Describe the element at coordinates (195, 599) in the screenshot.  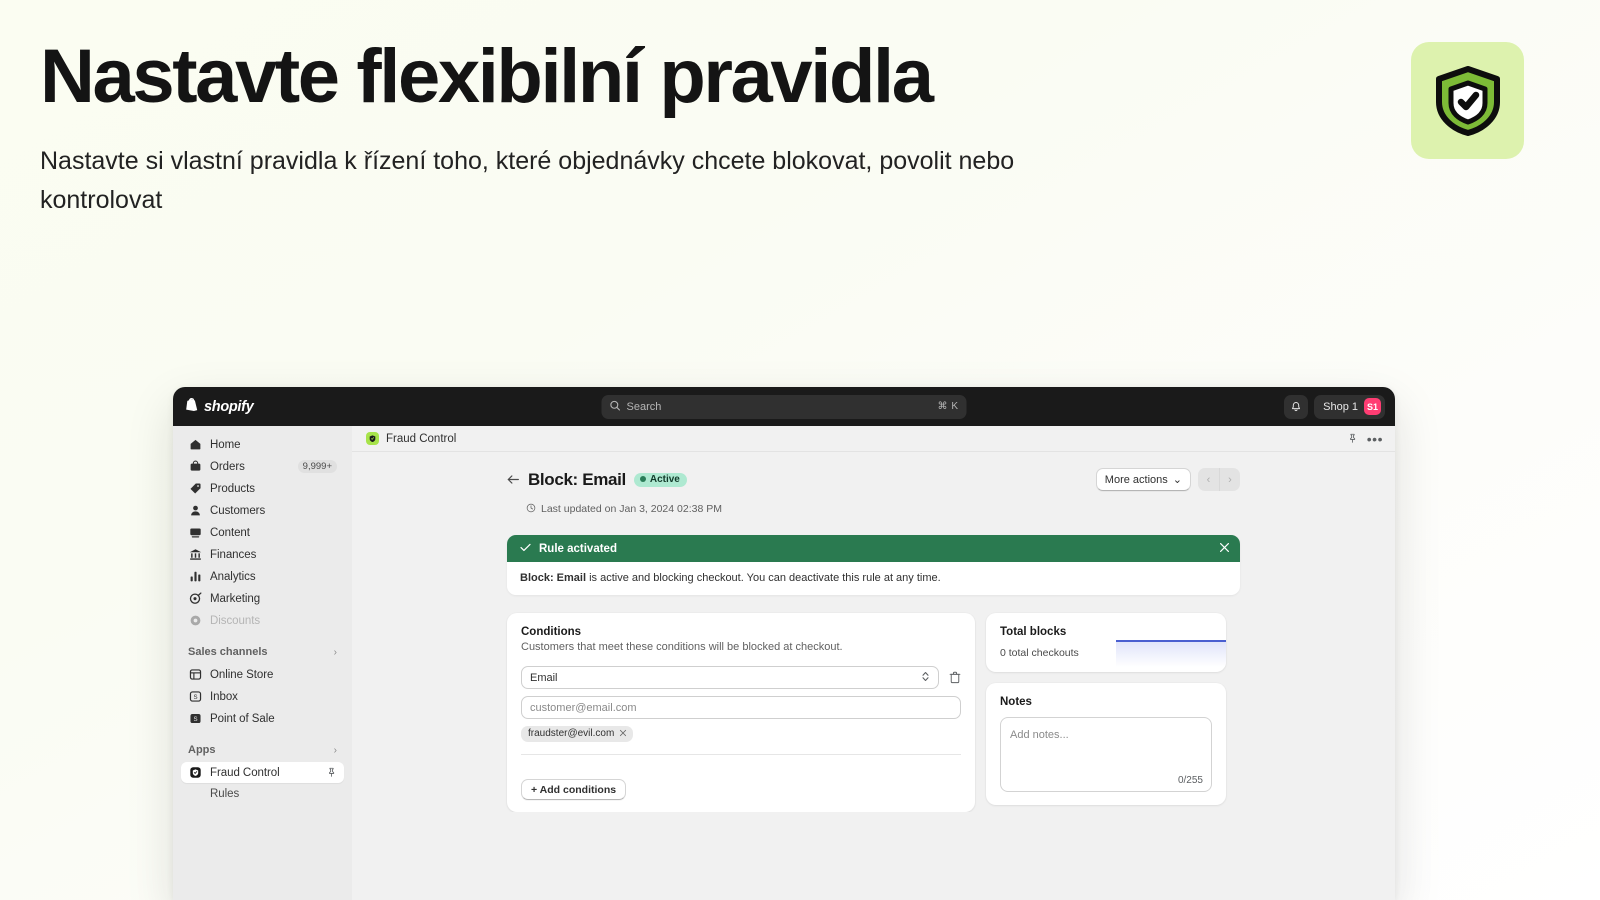
I see `marketing-target-icon` at that location.